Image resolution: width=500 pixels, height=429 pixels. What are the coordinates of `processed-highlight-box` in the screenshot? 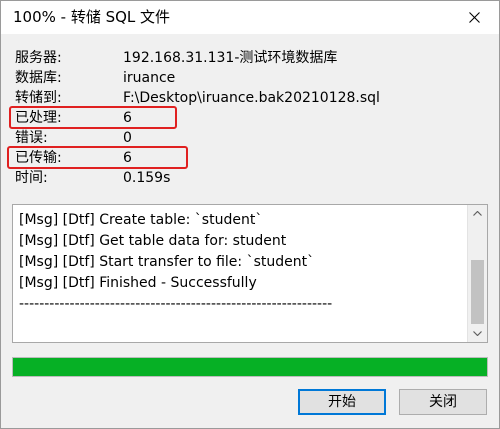 It's located at (93, 117).